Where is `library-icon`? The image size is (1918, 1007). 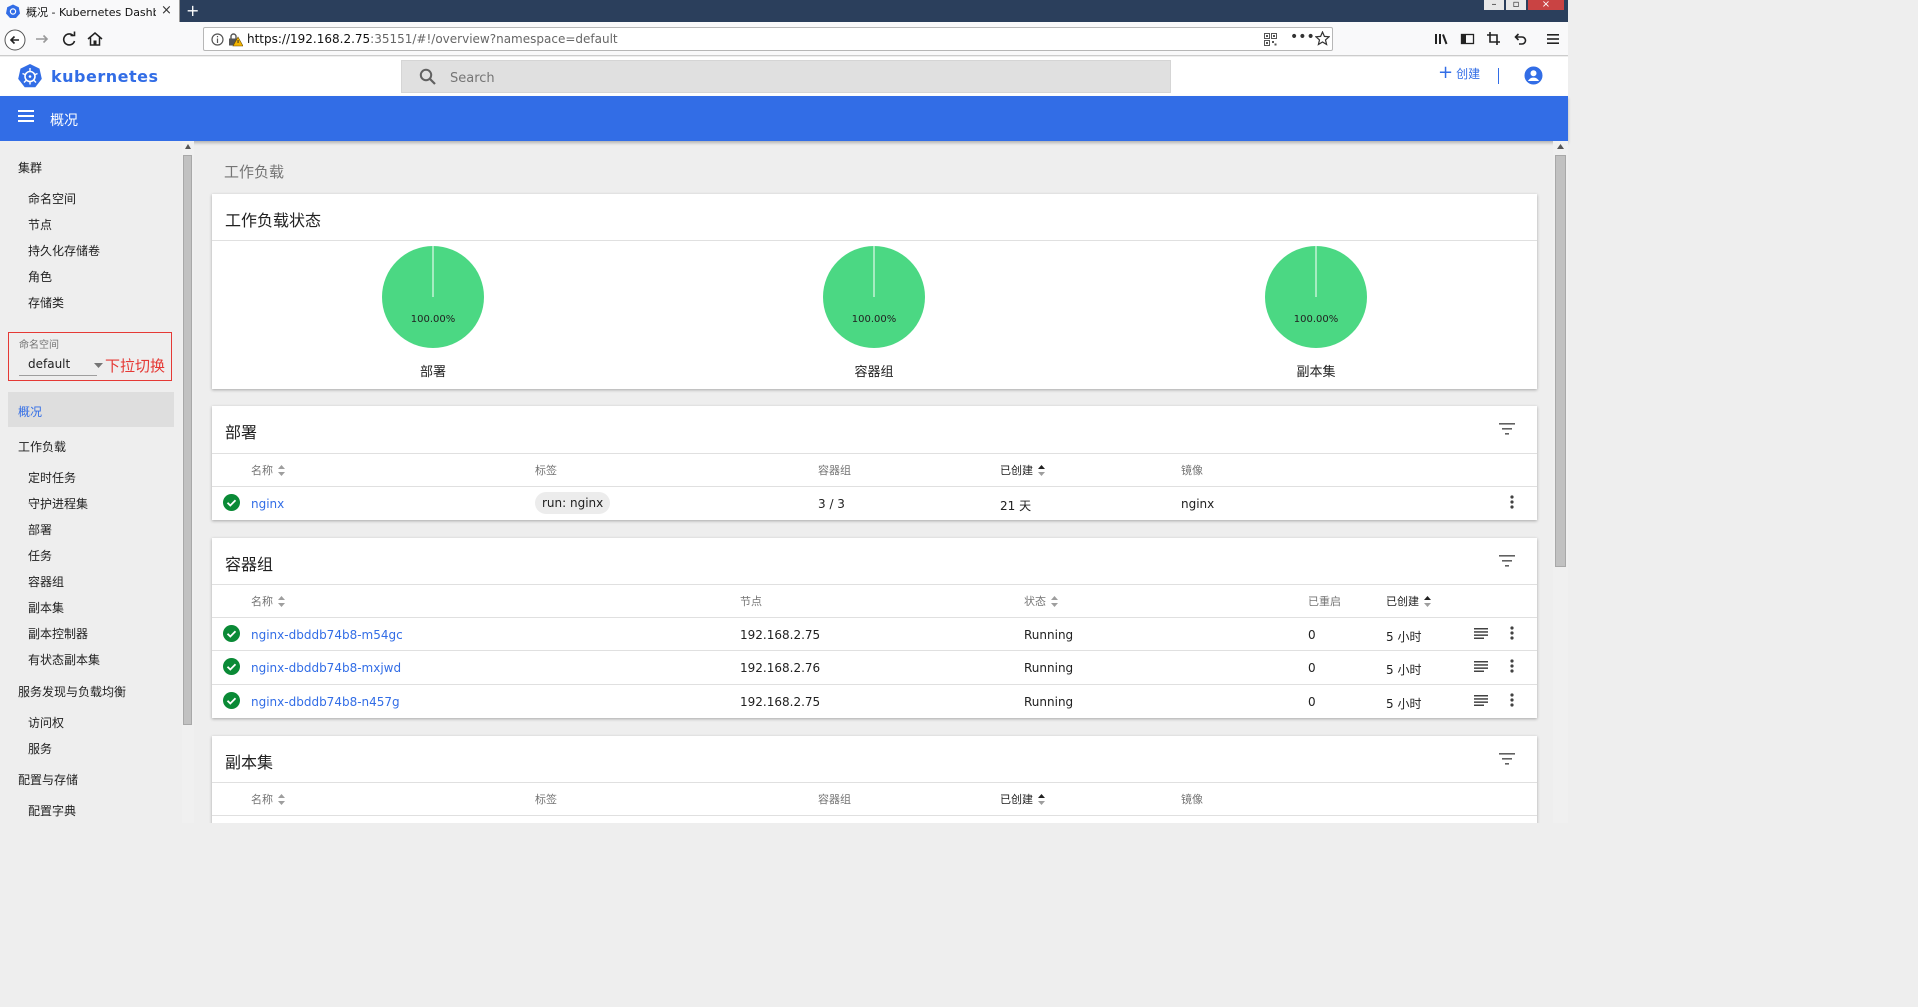 library-icon is located at coordinates (1444, 39).